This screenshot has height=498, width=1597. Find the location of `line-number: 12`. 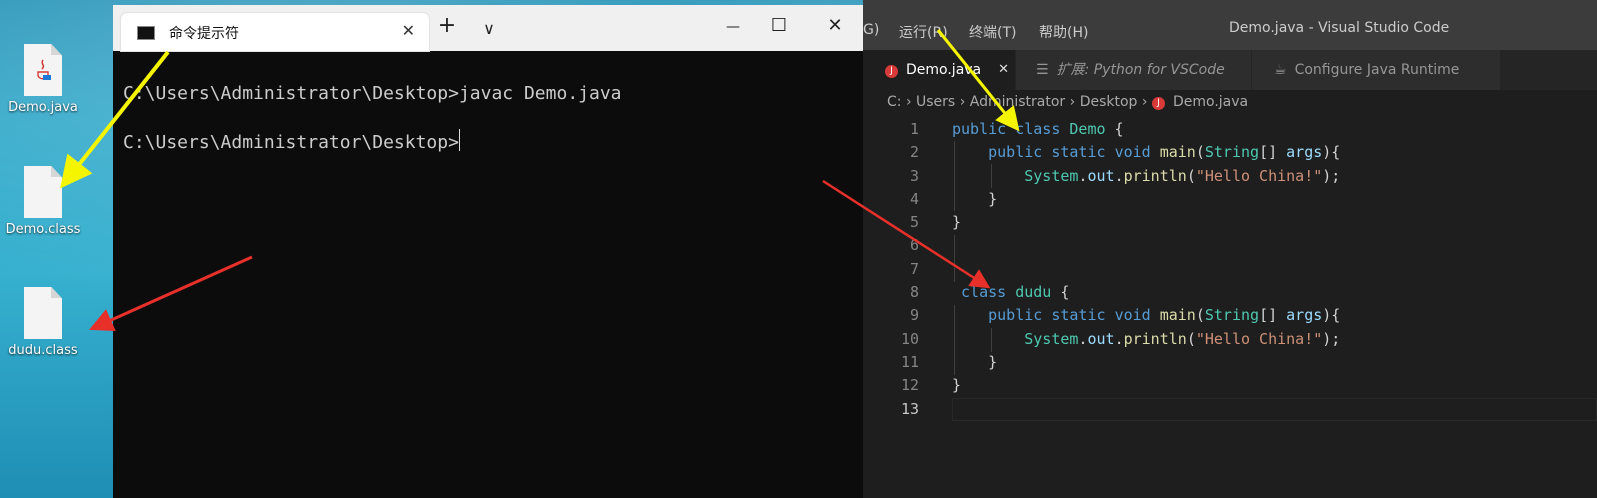

line-number: 12 is located at coordinates (909, 385).